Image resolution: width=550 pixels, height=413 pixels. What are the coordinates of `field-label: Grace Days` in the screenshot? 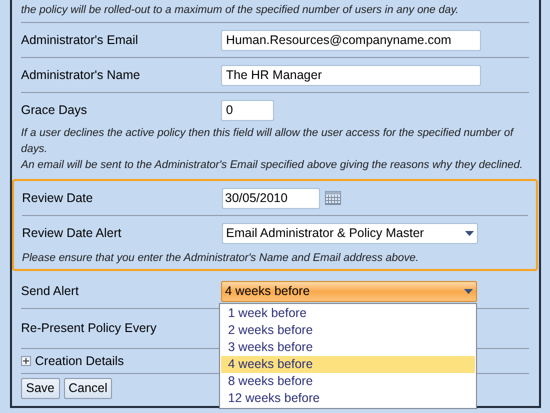 It's located at (54, 110).